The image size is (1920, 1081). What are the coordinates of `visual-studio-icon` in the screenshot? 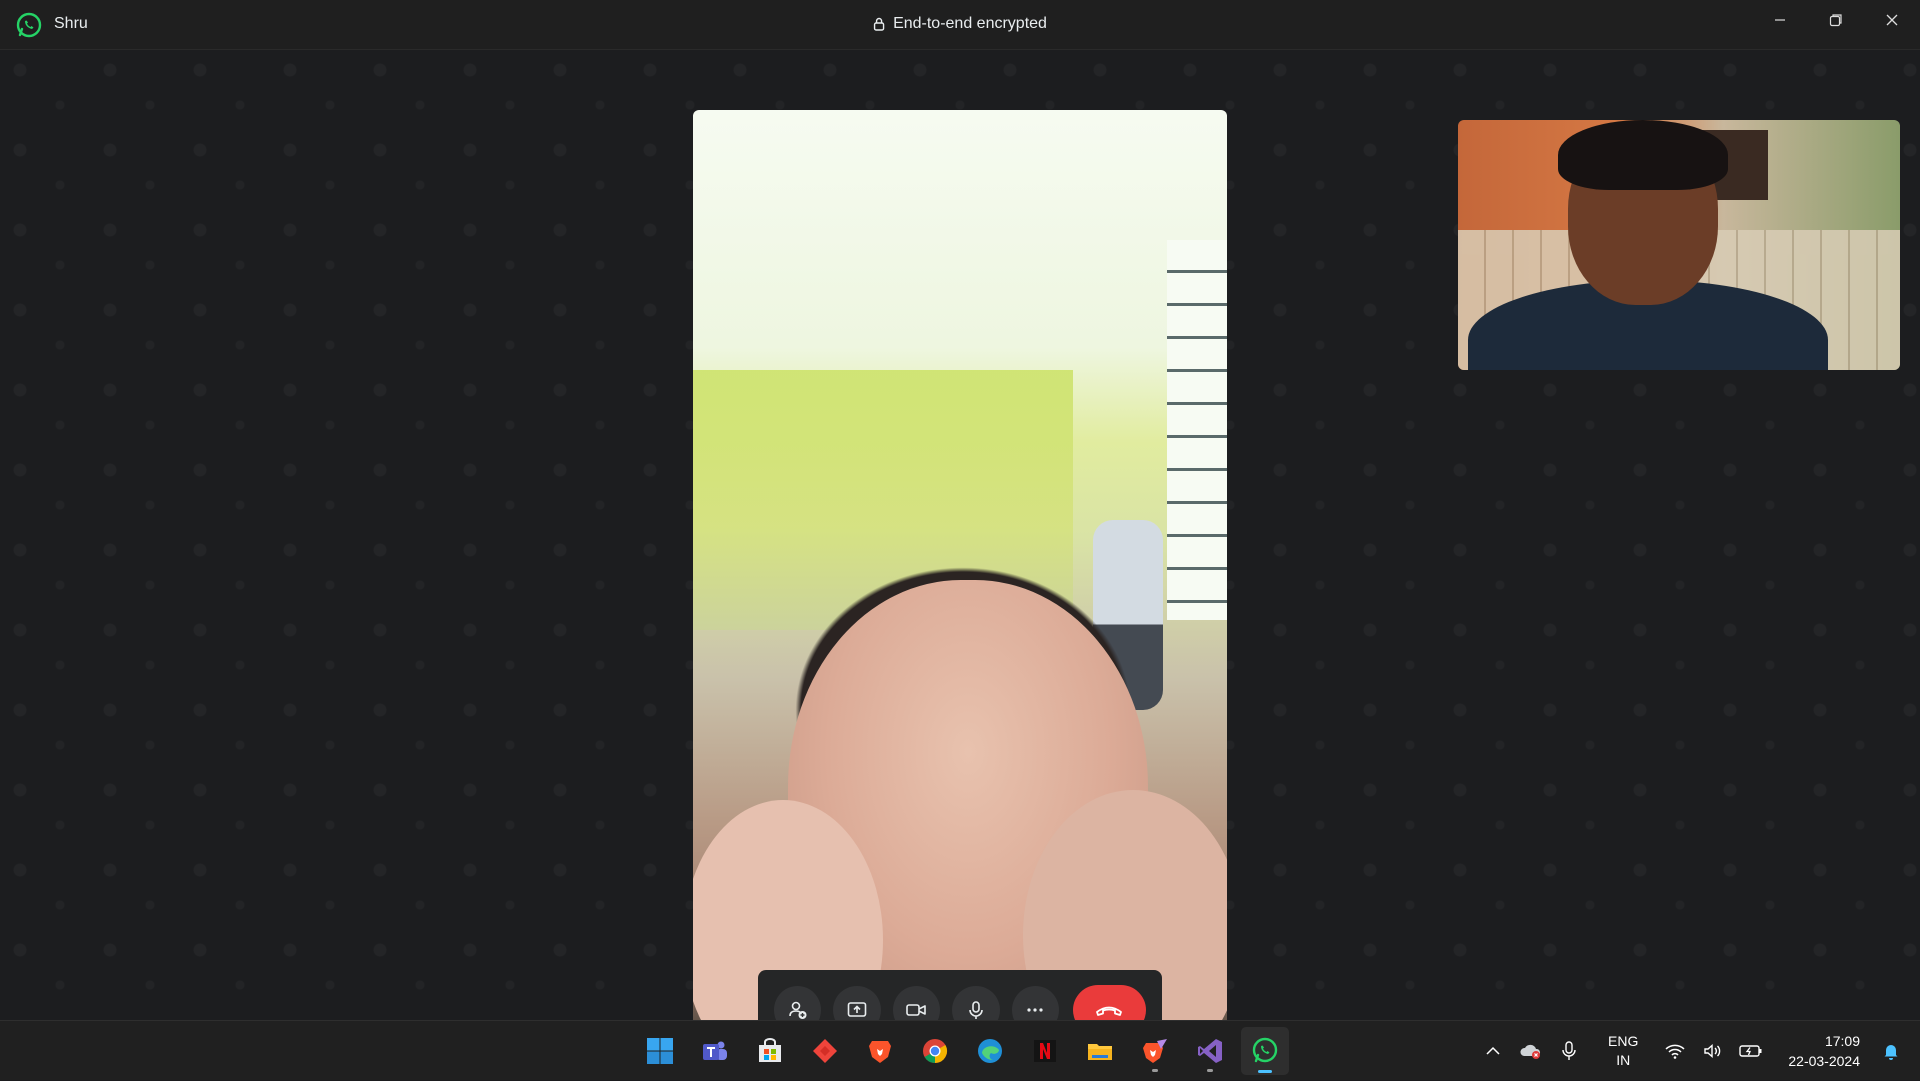 It's located at (1210, 1051).